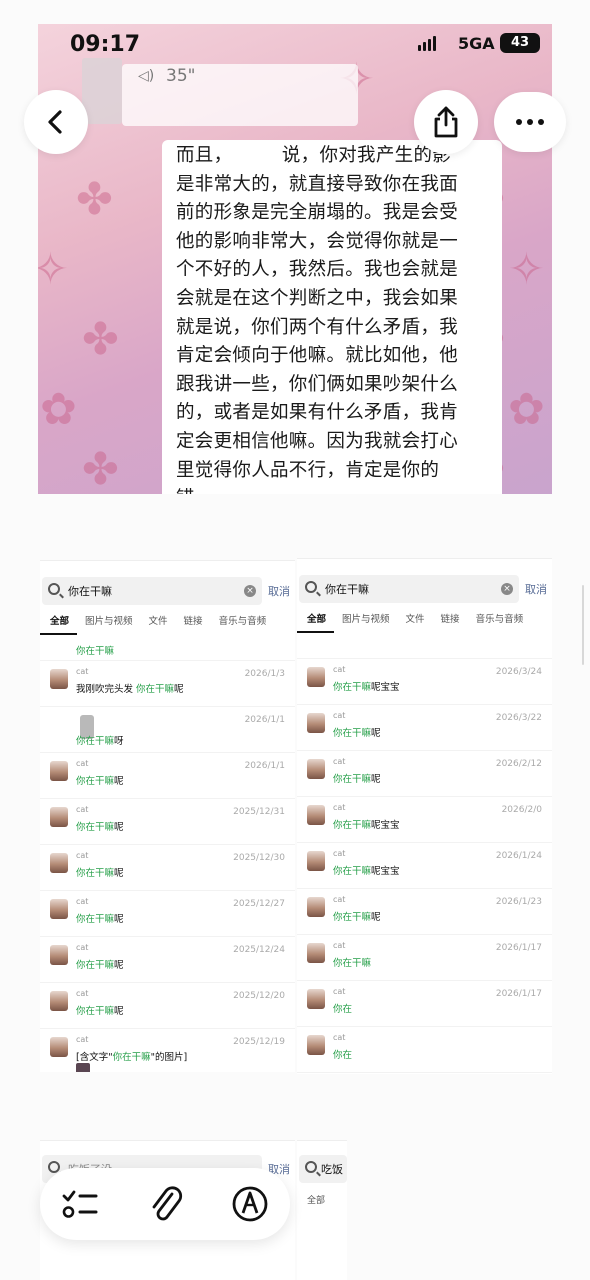 Image resolution: width=590 pixels, height=1280 pixels. Describe the element at coordinates (240, 95) in the screenshot. I see `voice-message-bubble` at that location.